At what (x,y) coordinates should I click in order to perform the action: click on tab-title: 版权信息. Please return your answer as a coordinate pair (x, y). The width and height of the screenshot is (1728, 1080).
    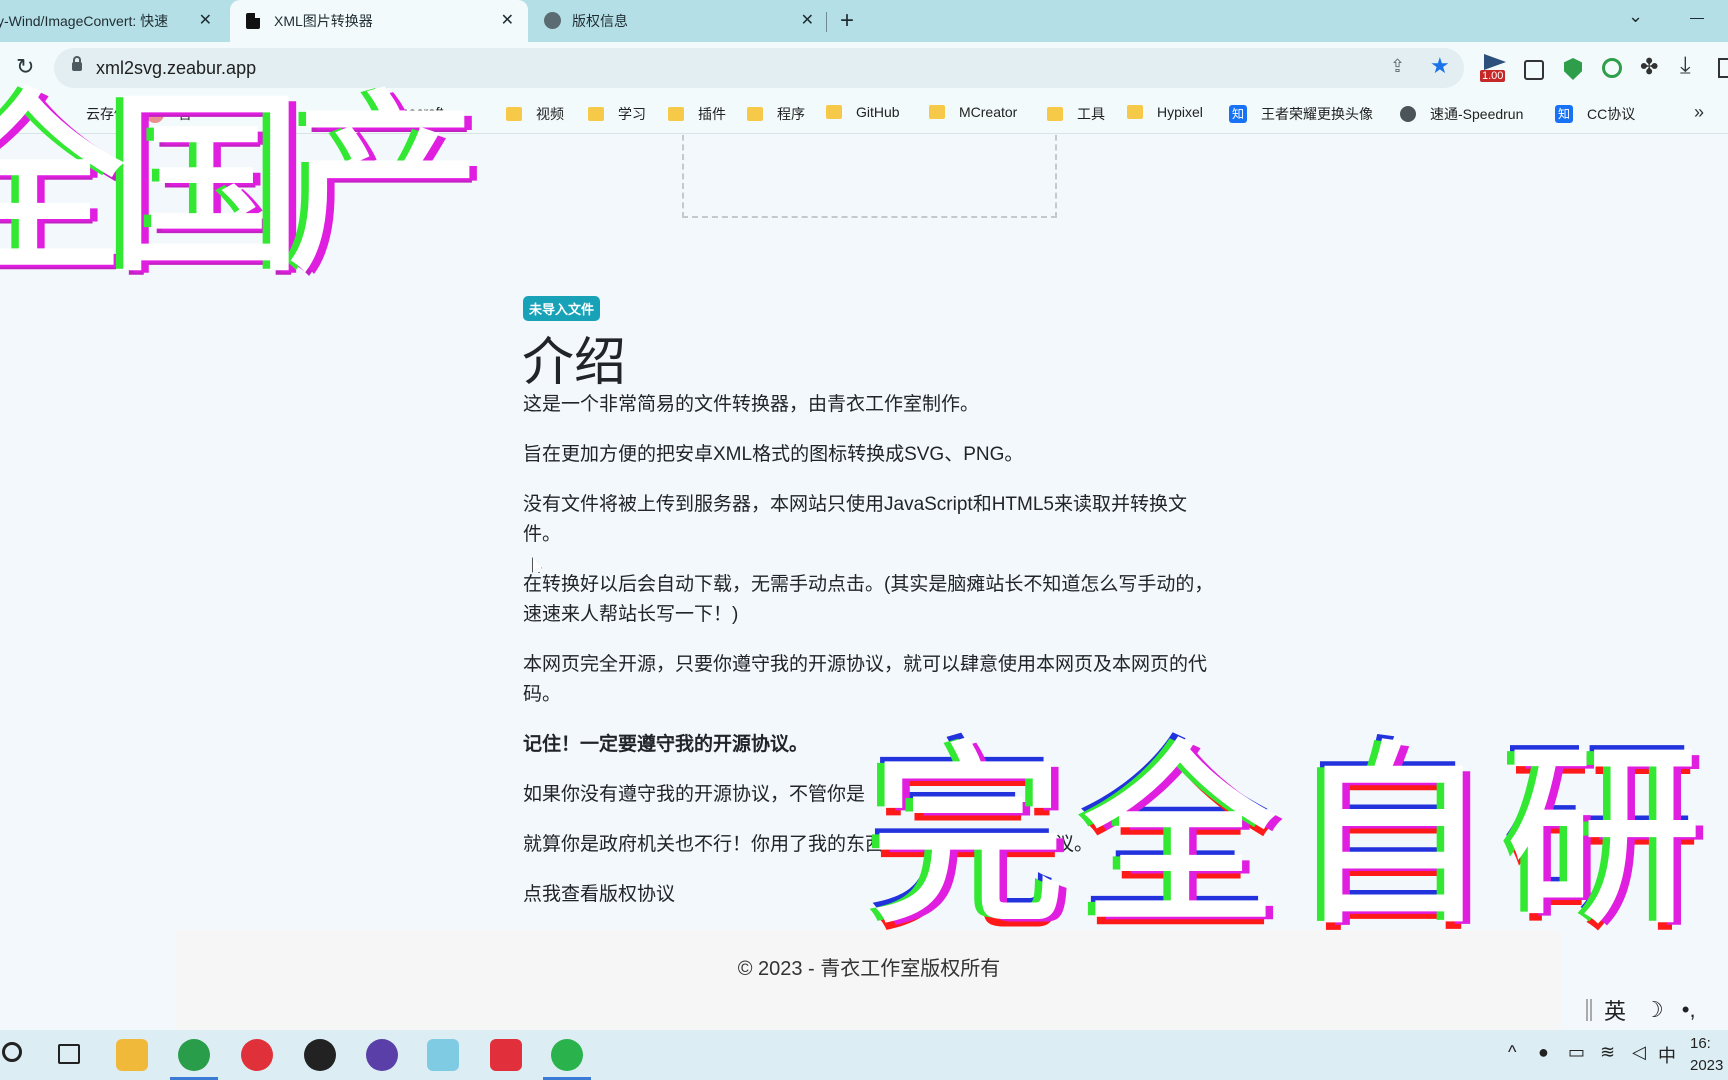
    Looking at the image, I should click on (600, 21).